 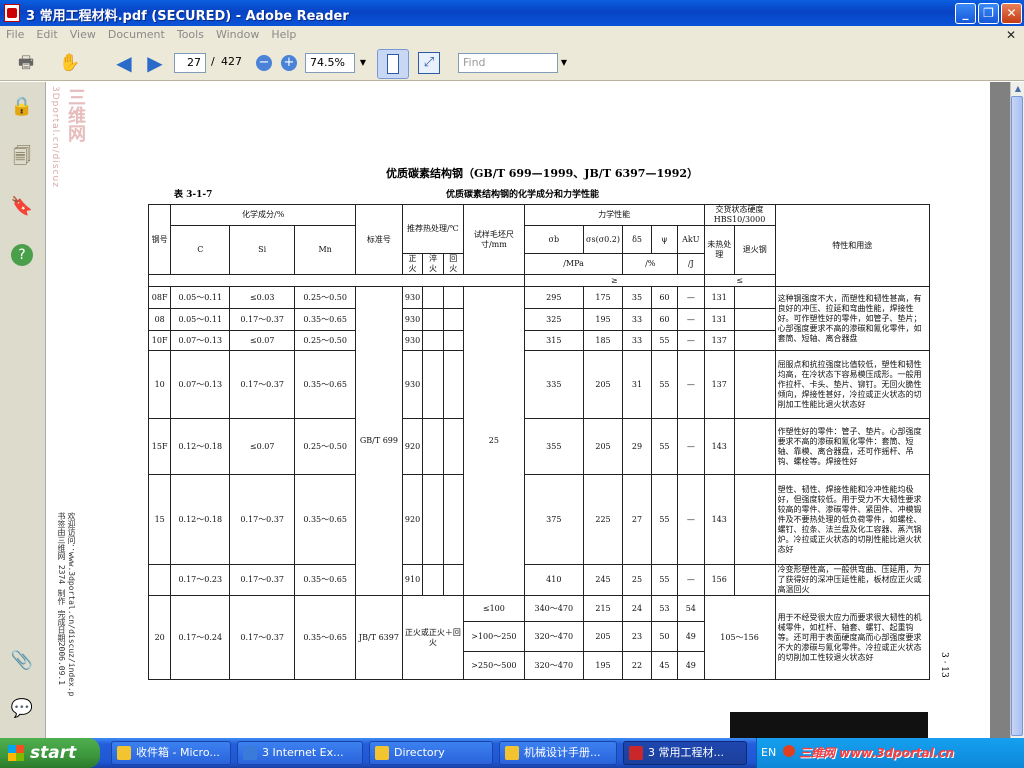 I want to click on toolbar: 🖶 ✋ ◀ ▶ 27 / 427 − + 74.5% ▼ ⤢ Find ▼, so click(x=512, y=63).